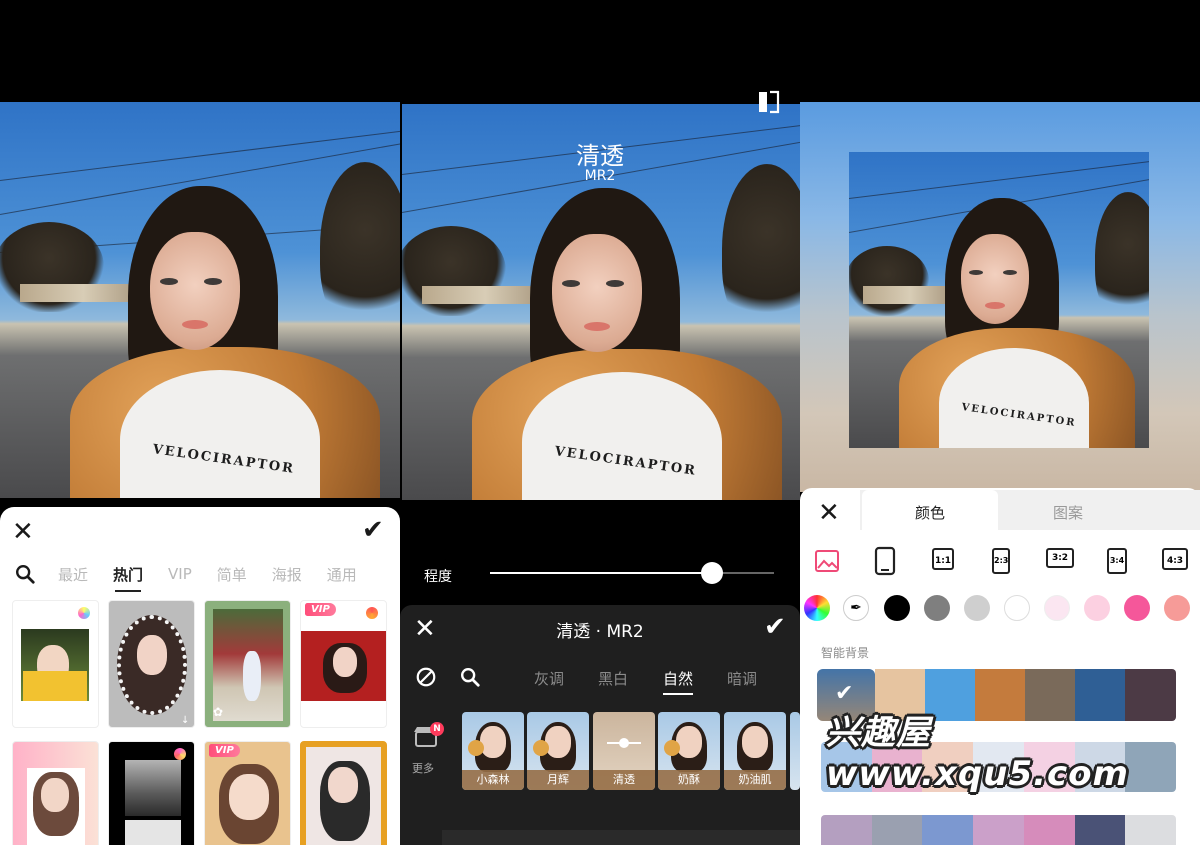 The image size is (1200, 845). I want to click on filter-thumb-selected: 清透, so click(624, 751).